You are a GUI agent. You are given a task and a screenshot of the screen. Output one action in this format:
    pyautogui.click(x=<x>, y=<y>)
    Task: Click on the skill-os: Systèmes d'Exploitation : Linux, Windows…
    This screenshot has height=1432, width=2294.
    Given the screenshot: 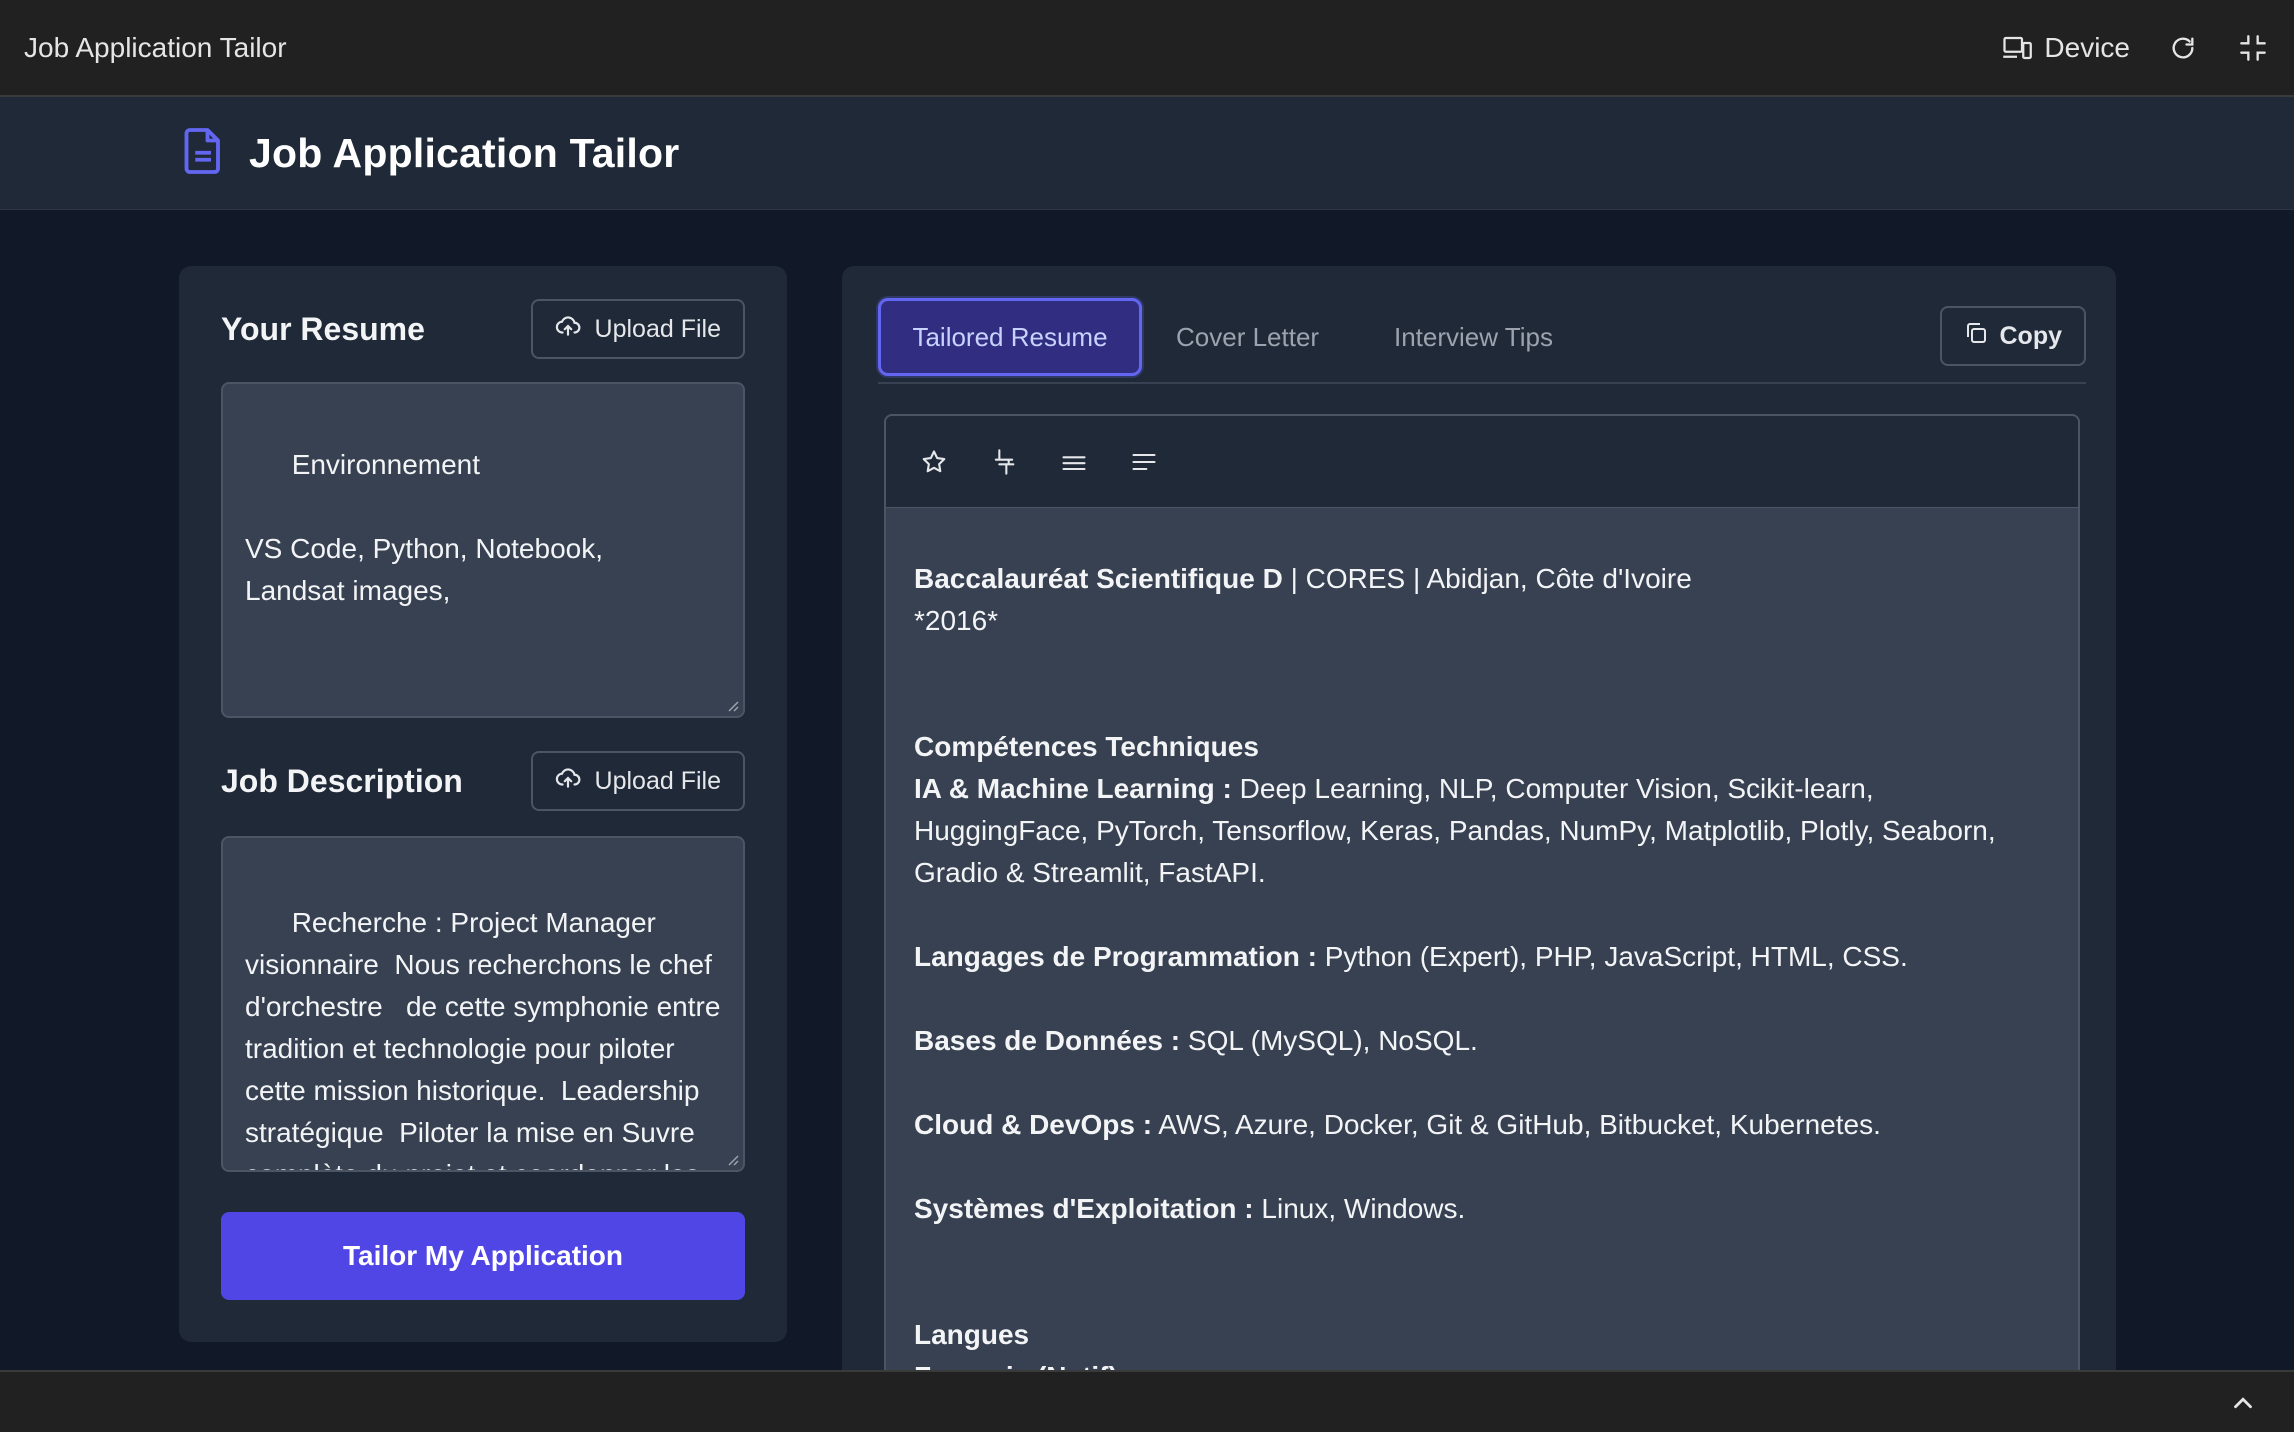 What is the action you would take?
    pyautogui.click(x=1190, y=1208)
    